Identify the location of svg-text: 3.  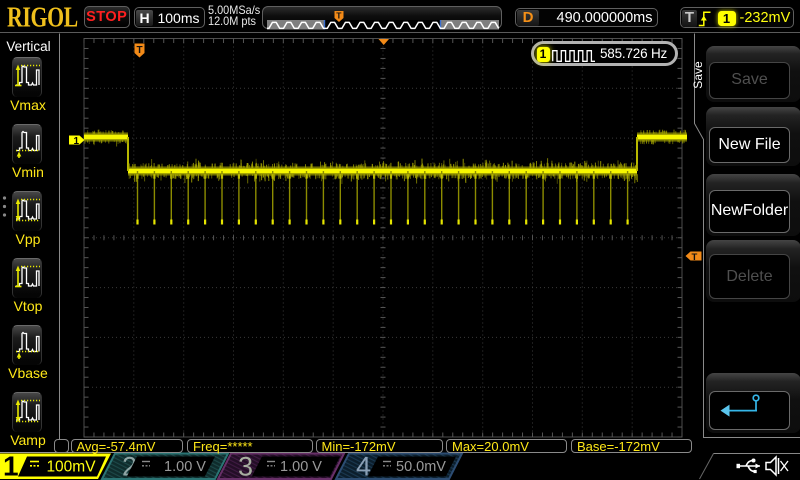
(245, 466).